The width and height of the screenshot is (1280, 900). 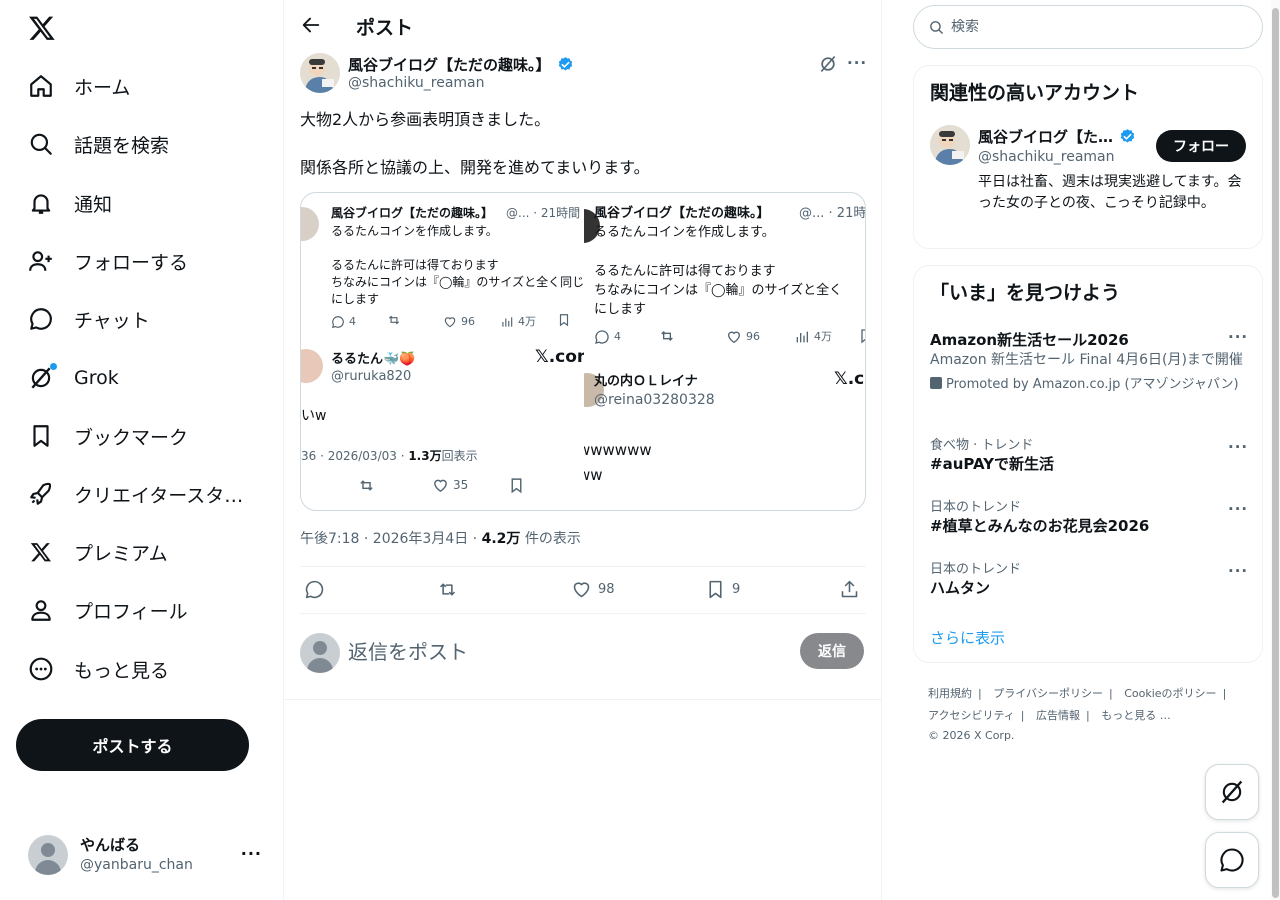 What do you see at coordinates (251, 853) in the screenshot?
I see `more-icon: ···` at bounding box center [251, 853].